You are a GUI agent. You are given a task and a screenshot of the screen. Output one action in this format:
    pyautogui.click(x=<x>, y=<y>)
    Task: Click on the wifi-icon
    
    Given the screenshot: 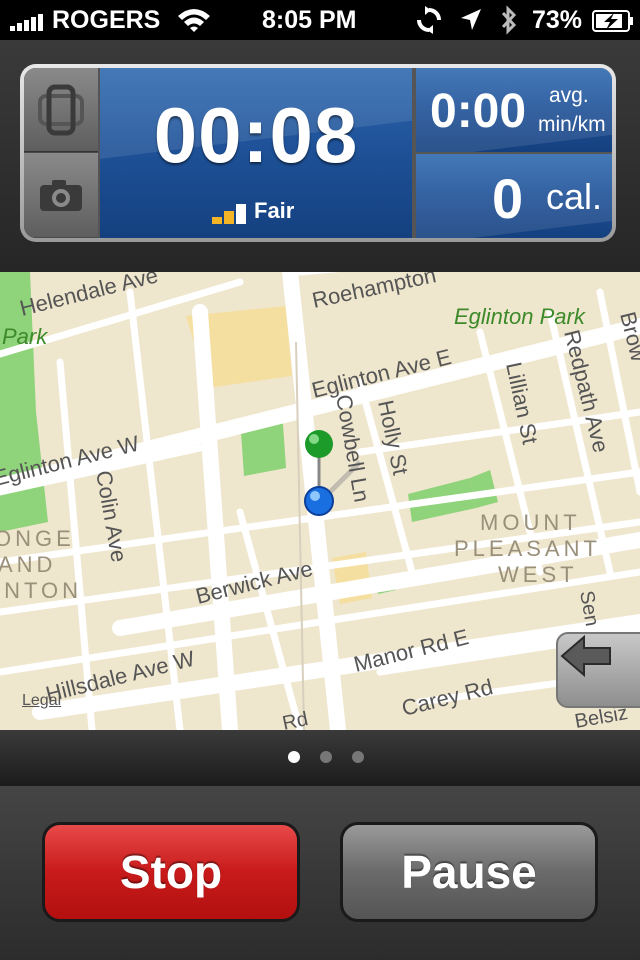 What is the action you would take?
    pyautogui.click(x=194, y=20)
    